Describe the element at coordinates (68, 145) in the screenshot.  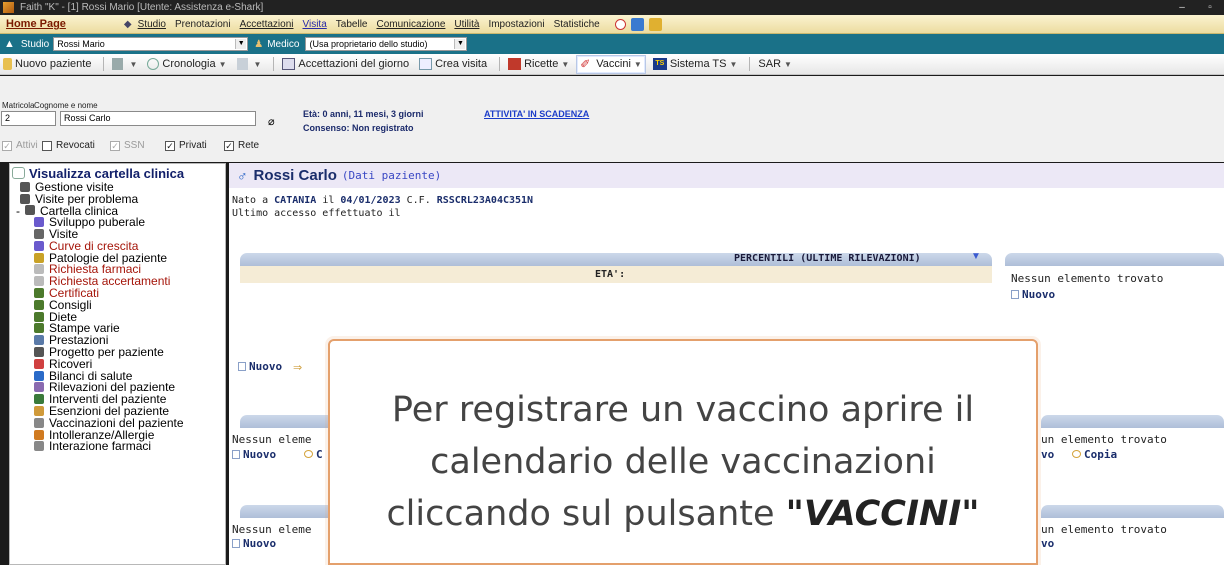
I see `filter-revoked-checkbox: Revocati` at that location.